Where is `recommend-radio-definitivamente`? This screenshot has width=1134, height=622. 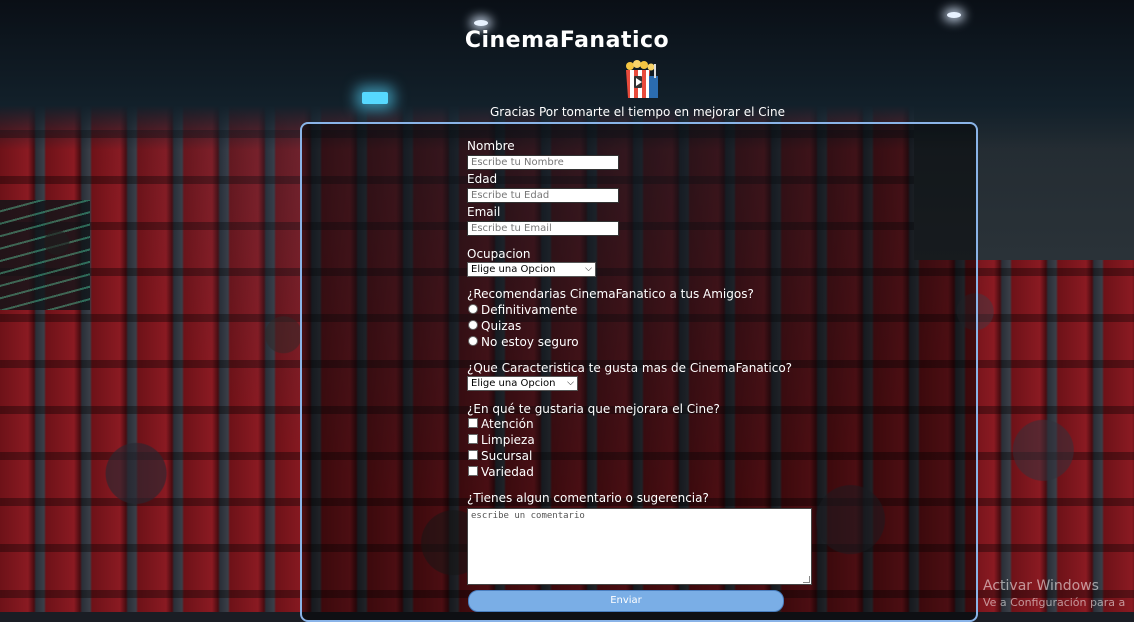
recommend-radio-definitivamente is located at coordinates (473, 309).